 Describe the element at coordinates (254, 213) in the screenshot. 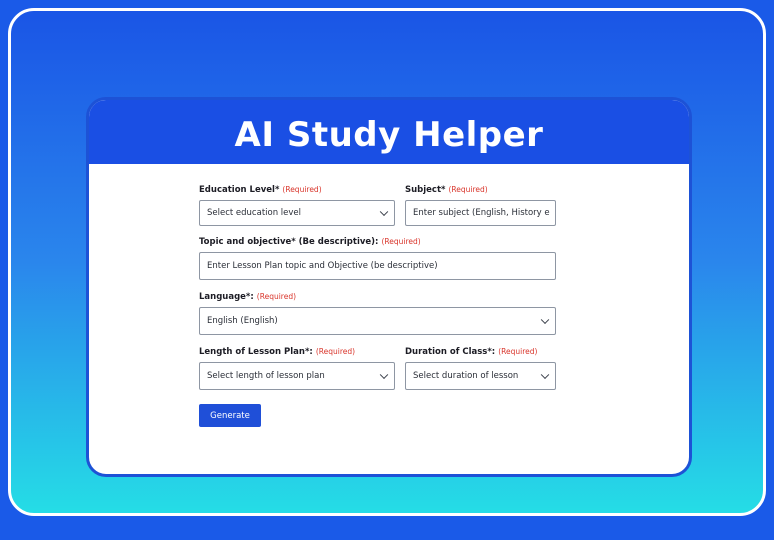

I see `education-level-value: Select education level` at that location.